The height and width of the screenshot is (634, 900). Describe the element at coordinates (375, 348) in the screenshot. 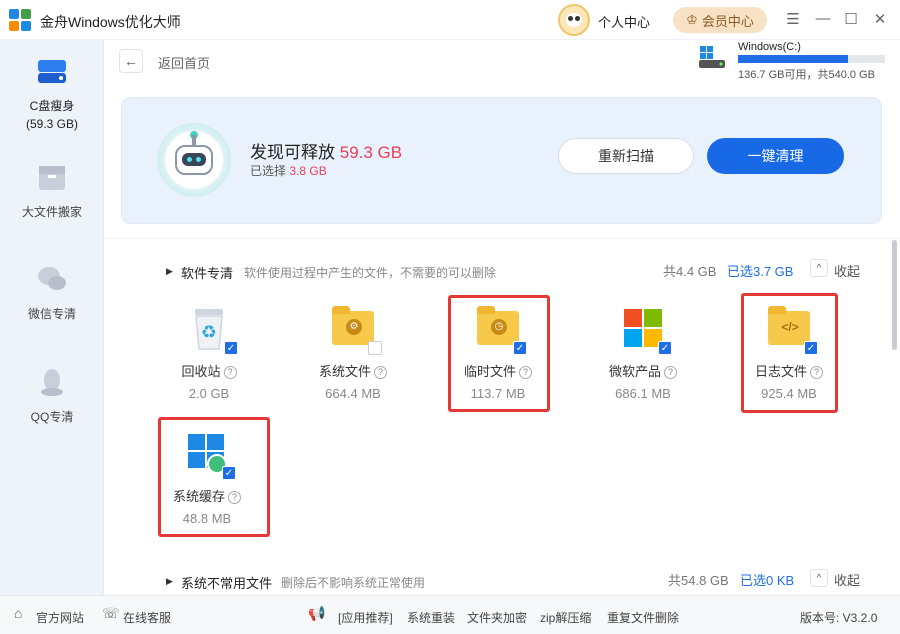

I see `checkbox-unchecked` at that location.